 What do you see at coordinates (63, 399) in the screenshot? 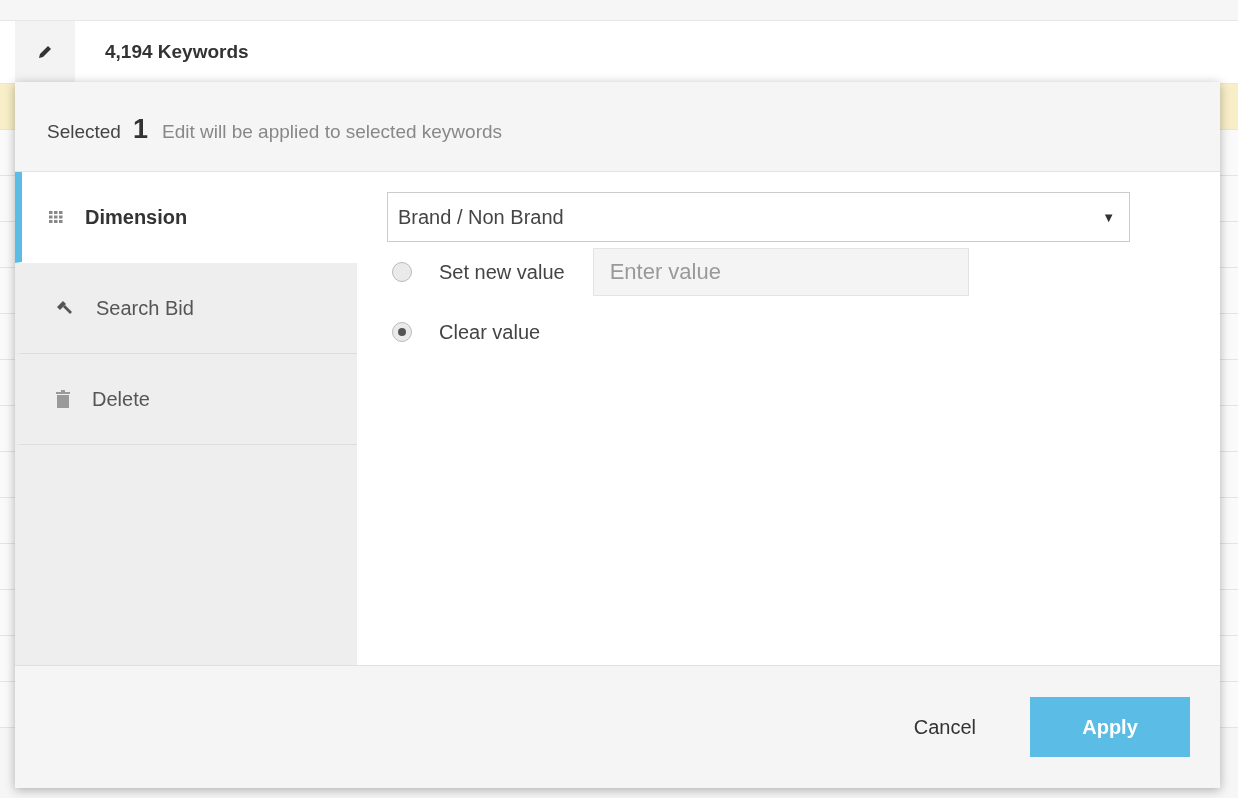
I see `trash-icon` at bounding box center [63, 399].